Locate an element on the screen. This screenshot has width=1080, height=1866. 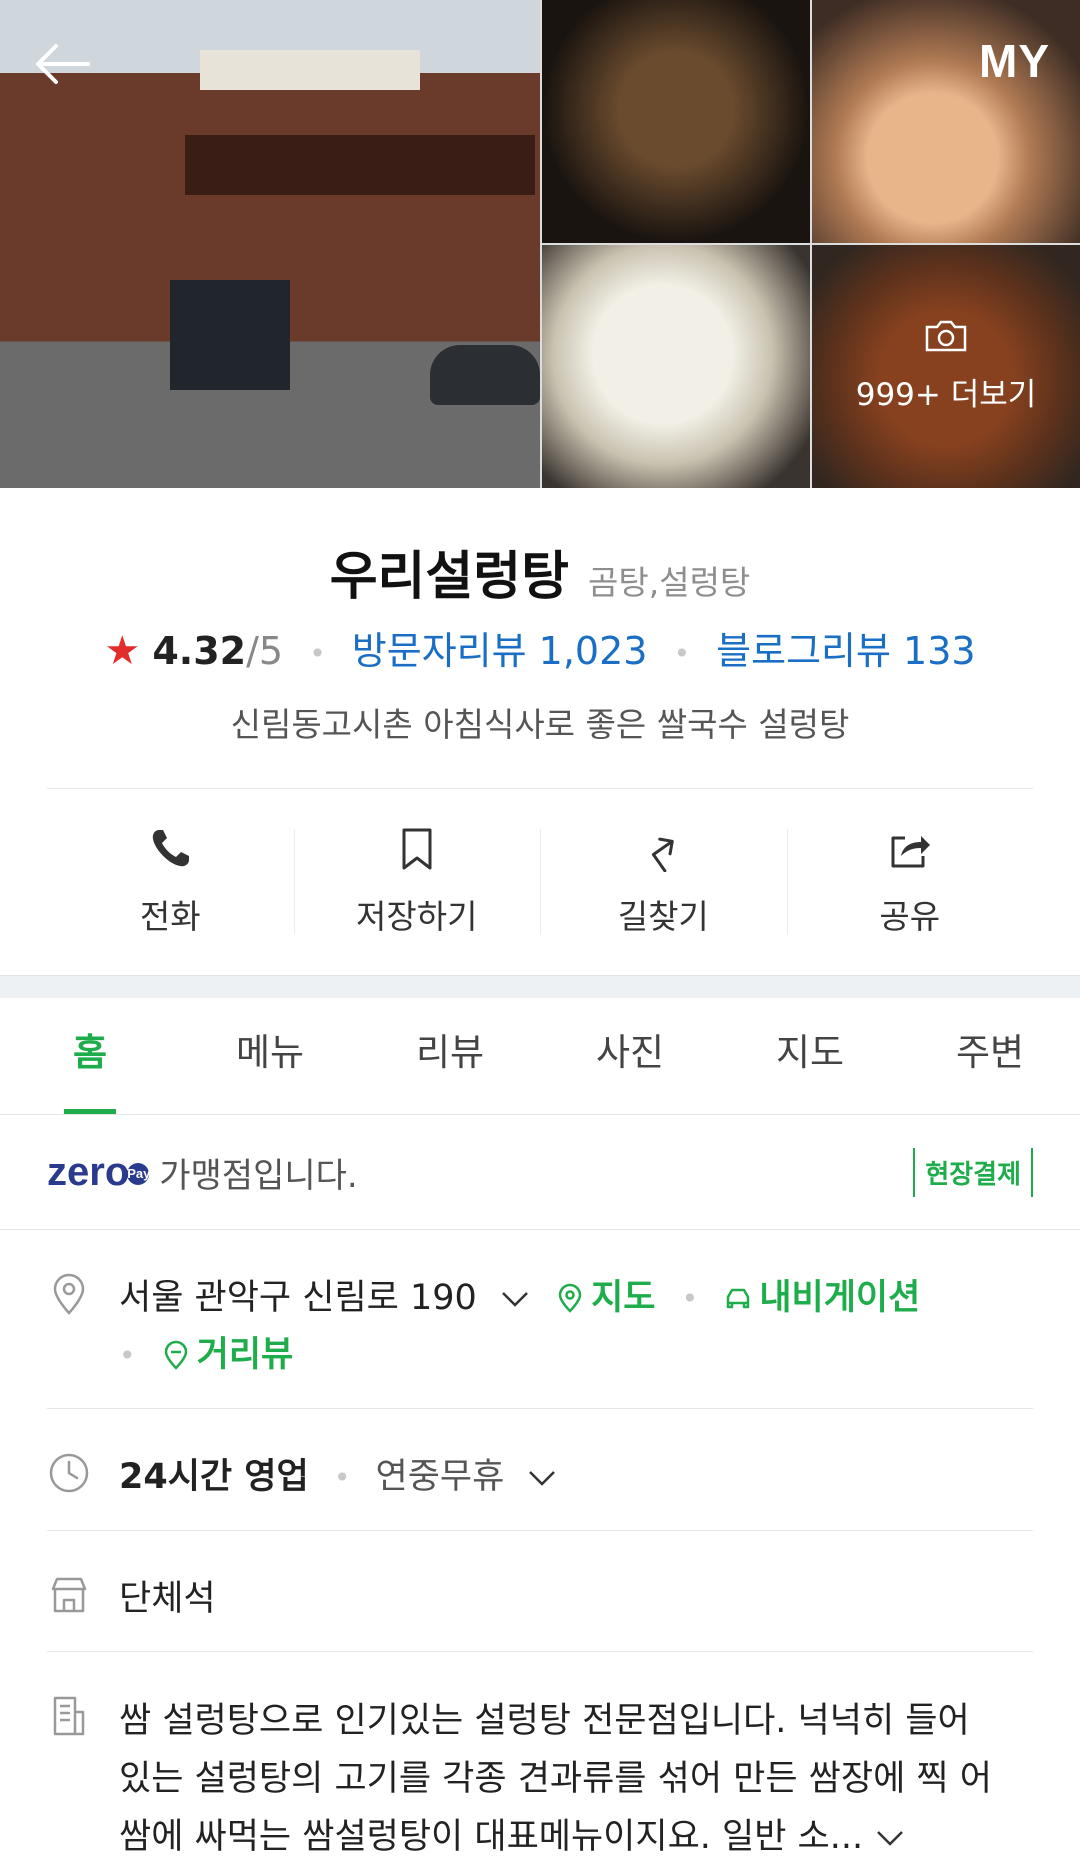
hours-note: 연중무휴 is located at coordinates (440, 1477).